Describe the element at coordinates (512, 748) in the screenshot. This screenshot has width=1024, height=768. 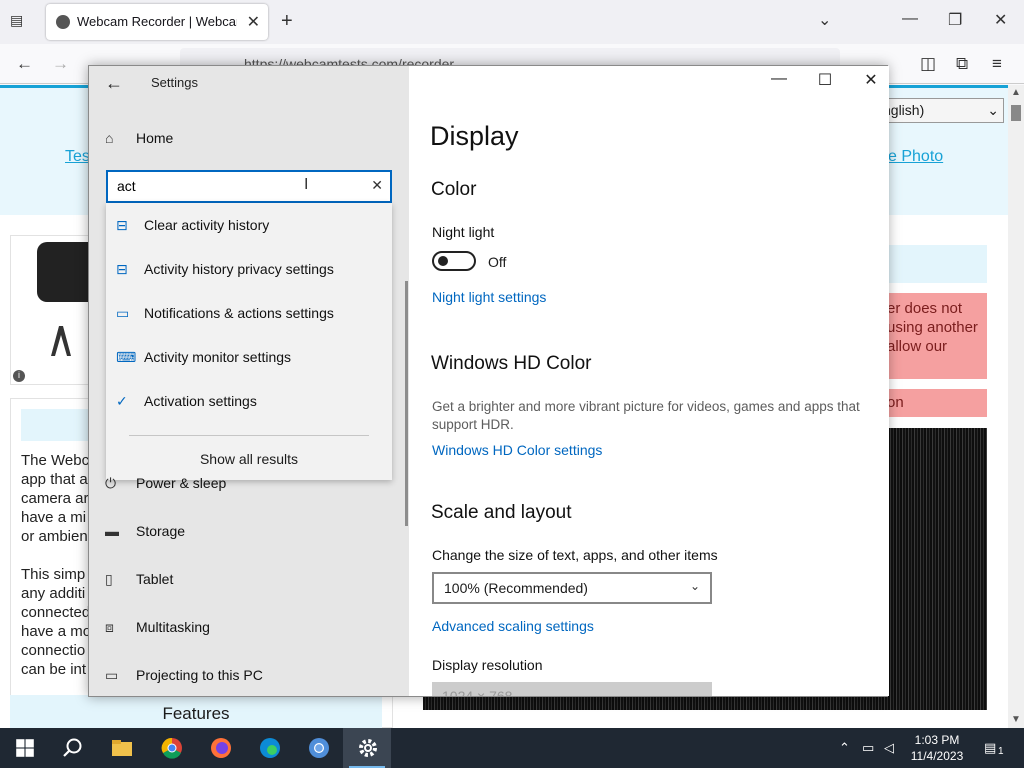
I see `taskbar: ⌃ ▭ ◁ 1:03 PM 11/4/2023 ▤ 1` at that location.